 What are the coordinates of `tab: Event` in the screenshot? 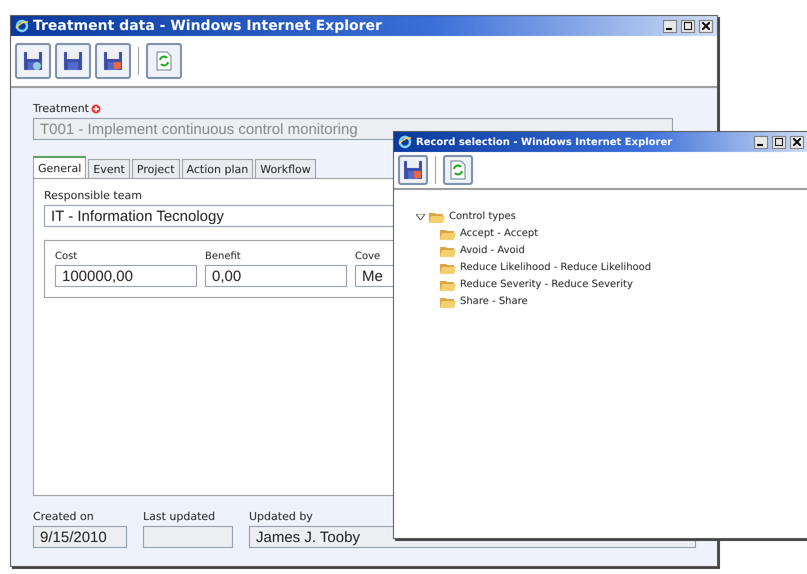 It's located at (109, 168).